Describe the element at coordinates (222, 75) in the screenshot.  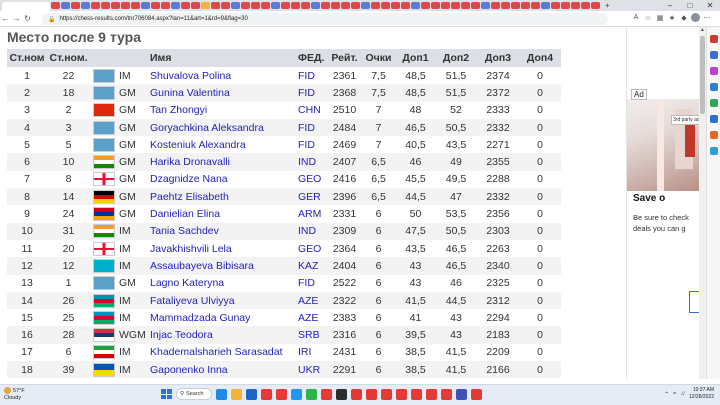
I see `player-name-link: Shuvalova Polina` at that location.